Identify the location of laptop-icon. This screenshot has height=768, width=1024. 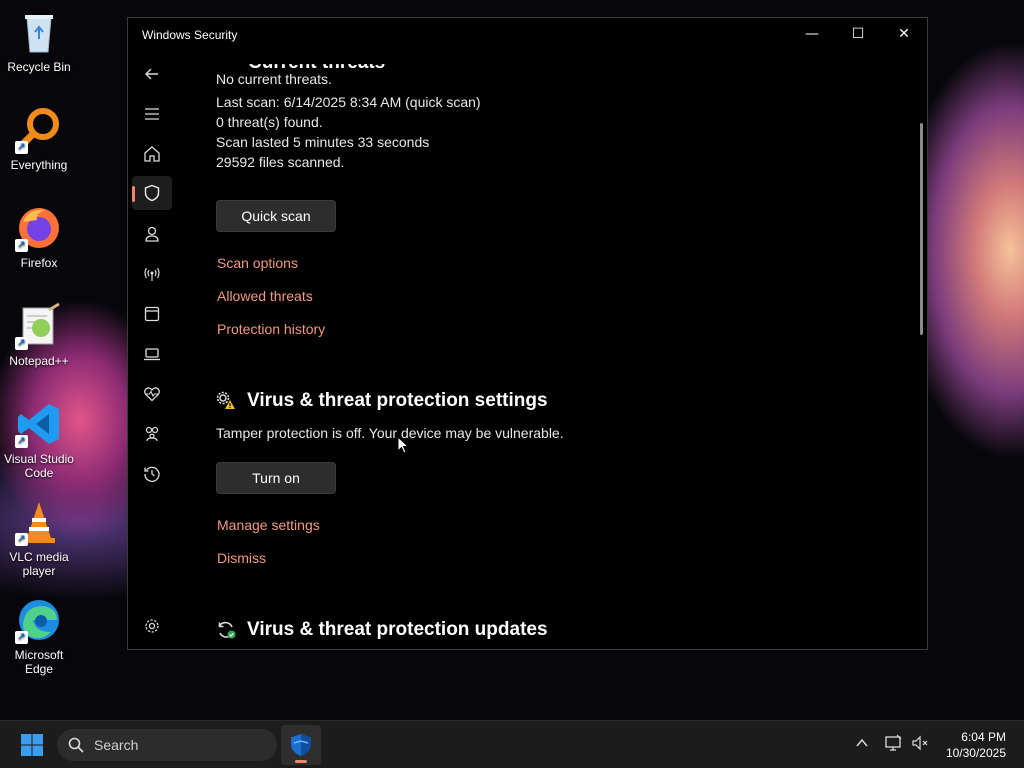
(152, 354).